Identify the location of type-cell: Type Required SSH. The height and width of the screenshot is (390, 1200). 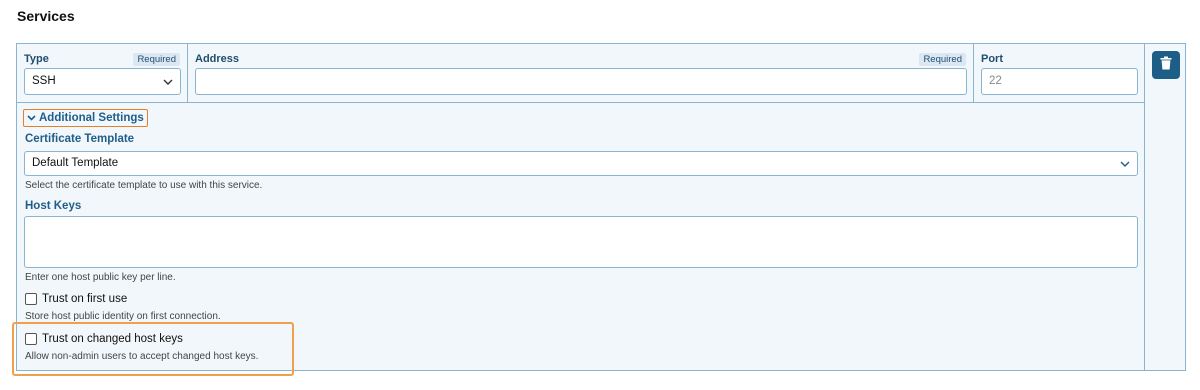
(102, 73).